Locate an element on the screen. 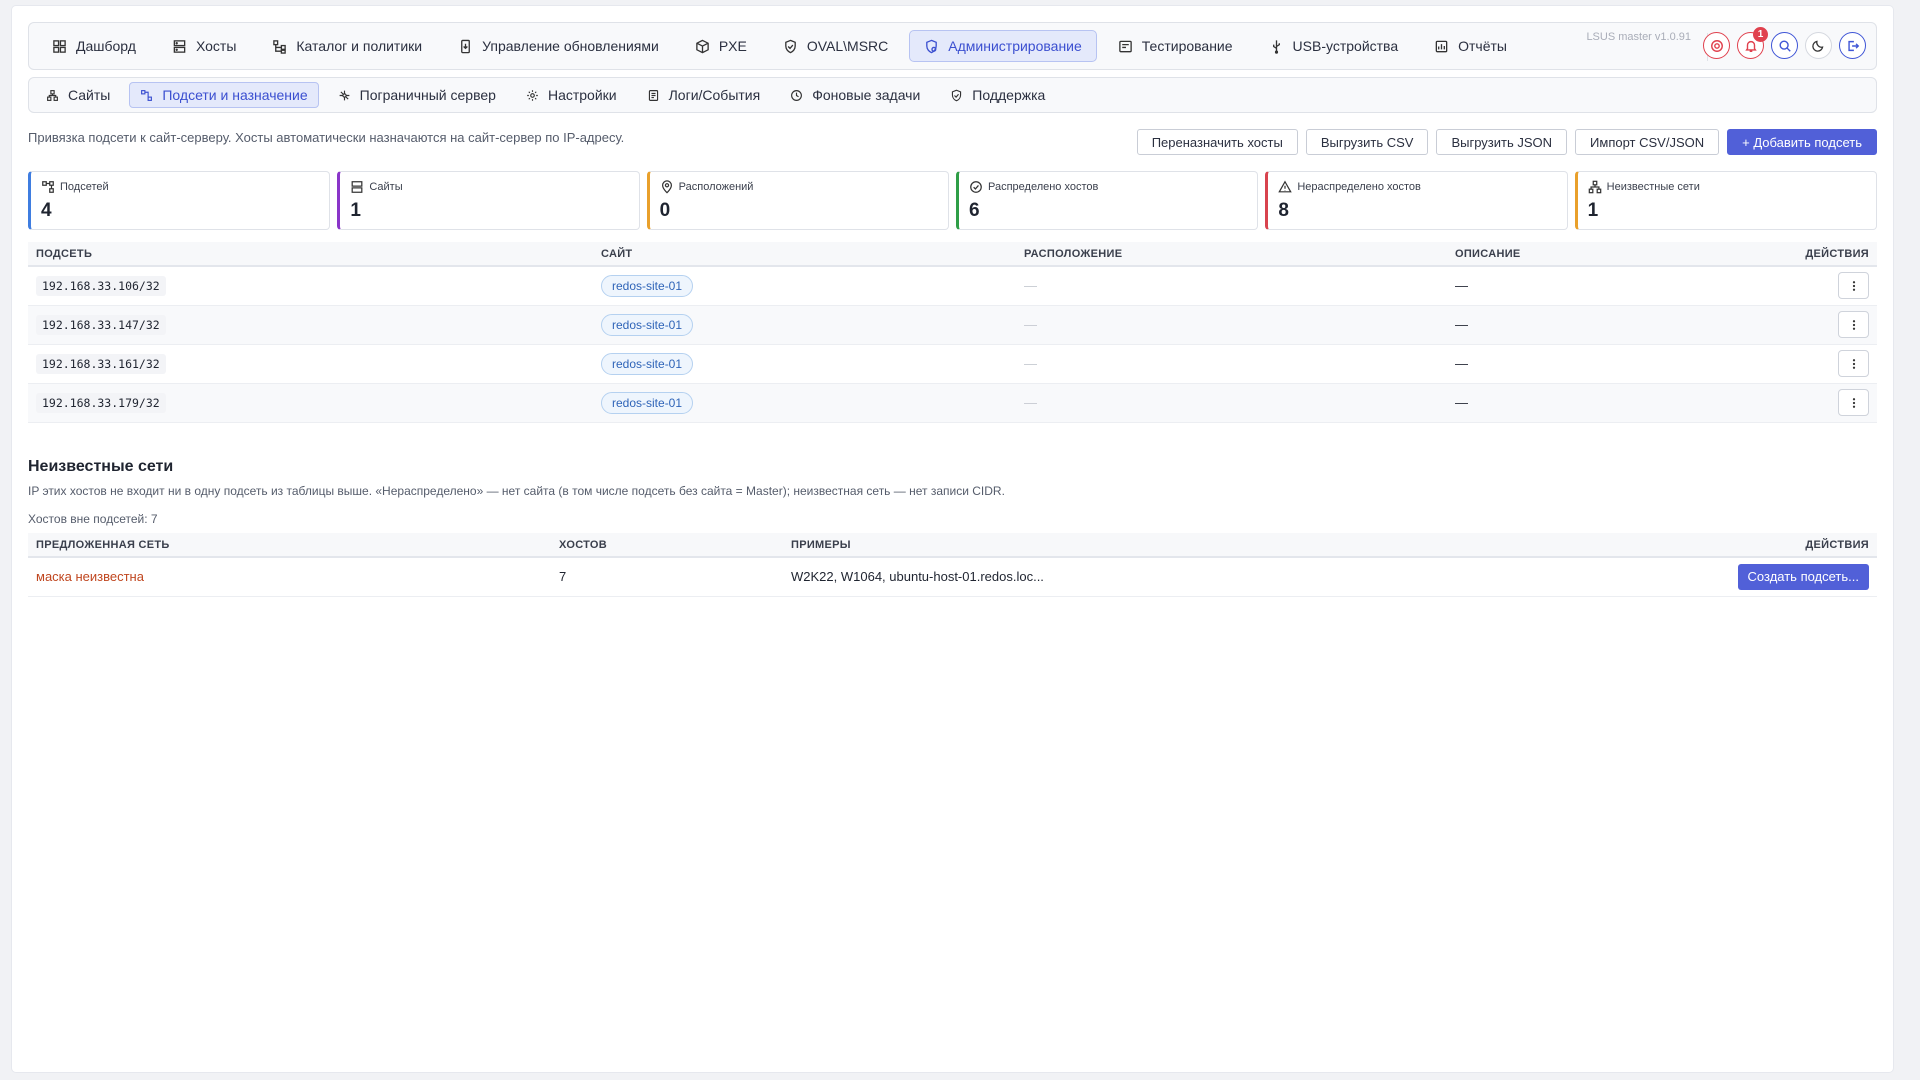  search-button is located at coordinates (1784, 45).